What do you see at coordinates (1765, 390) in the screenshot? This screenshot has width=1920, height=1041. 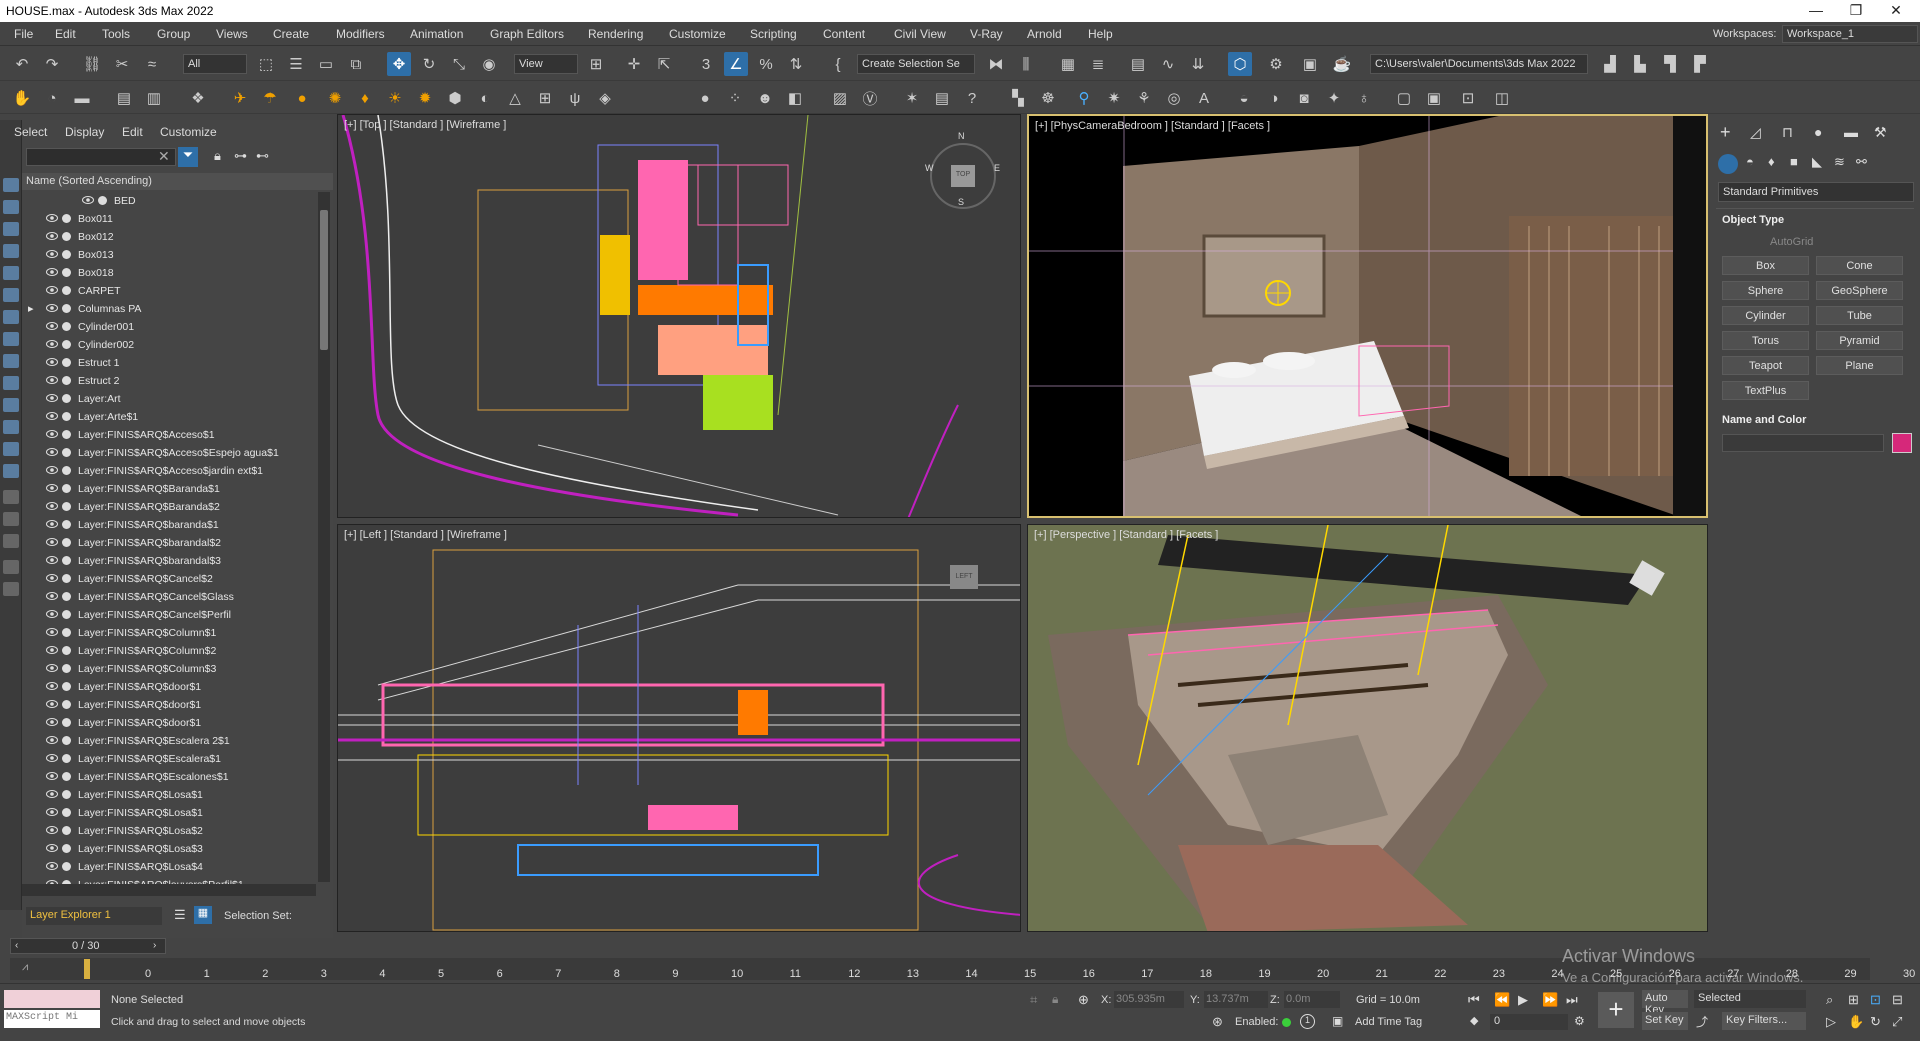 I see `textplus-button: TextPlus` at bounding box center [1765, 390].